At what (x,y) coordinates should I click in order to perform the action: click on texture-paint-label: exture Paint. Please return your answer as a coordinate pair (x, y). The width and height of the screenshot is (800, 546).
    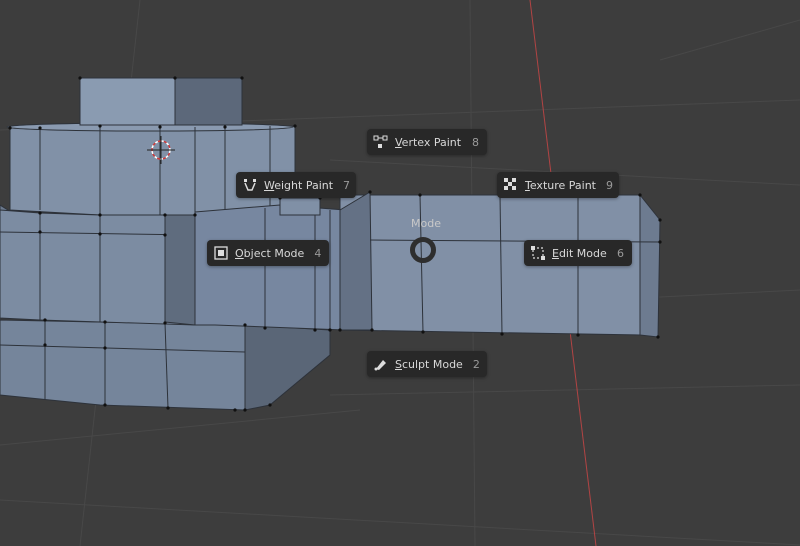
    Looking at the image, I should click on (562, 185).